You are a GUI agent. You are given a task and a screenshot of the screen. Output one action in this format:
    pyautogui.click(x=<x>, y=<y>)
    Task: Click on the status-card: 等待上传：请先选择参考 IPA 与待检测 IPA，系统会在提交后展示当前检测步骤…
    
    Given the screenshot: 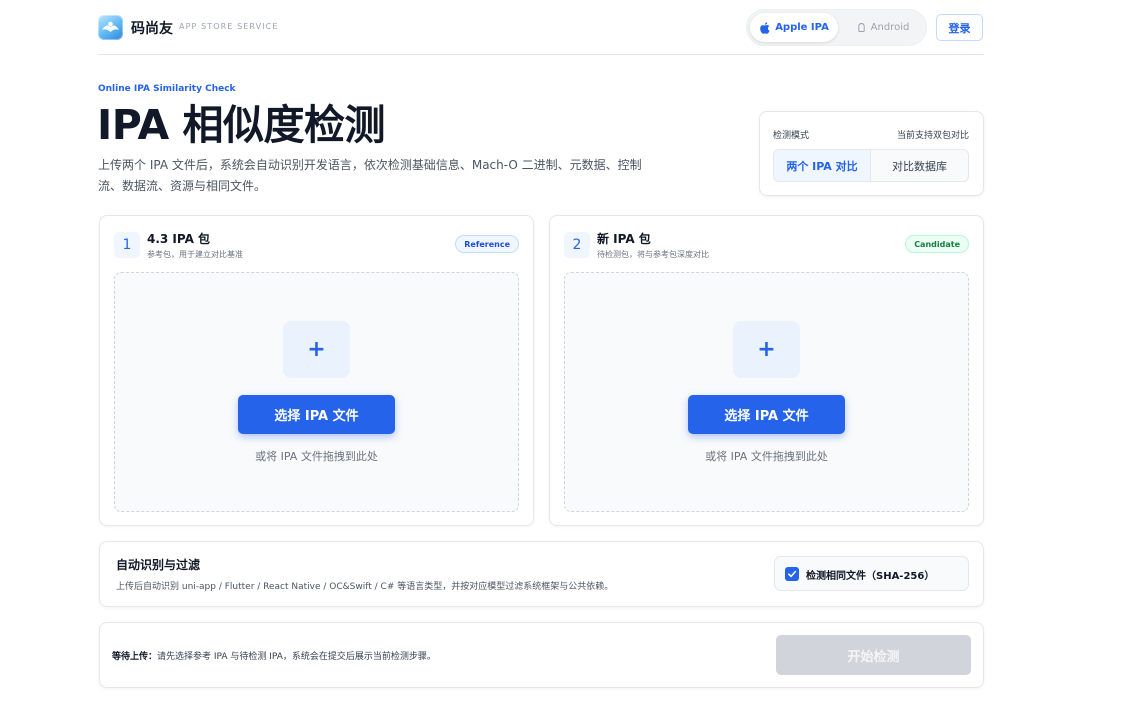 What is the action you would take?
    pyautogui.click(x=541, y=655)
    